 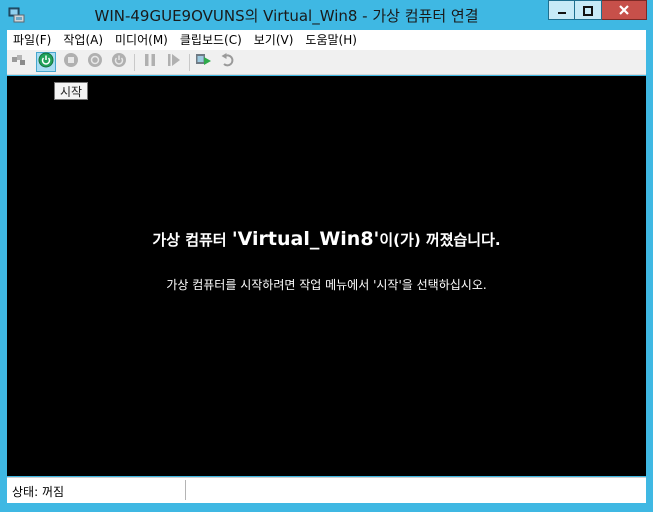 I want to click on shutdown-button, so click(x=95, y=62).